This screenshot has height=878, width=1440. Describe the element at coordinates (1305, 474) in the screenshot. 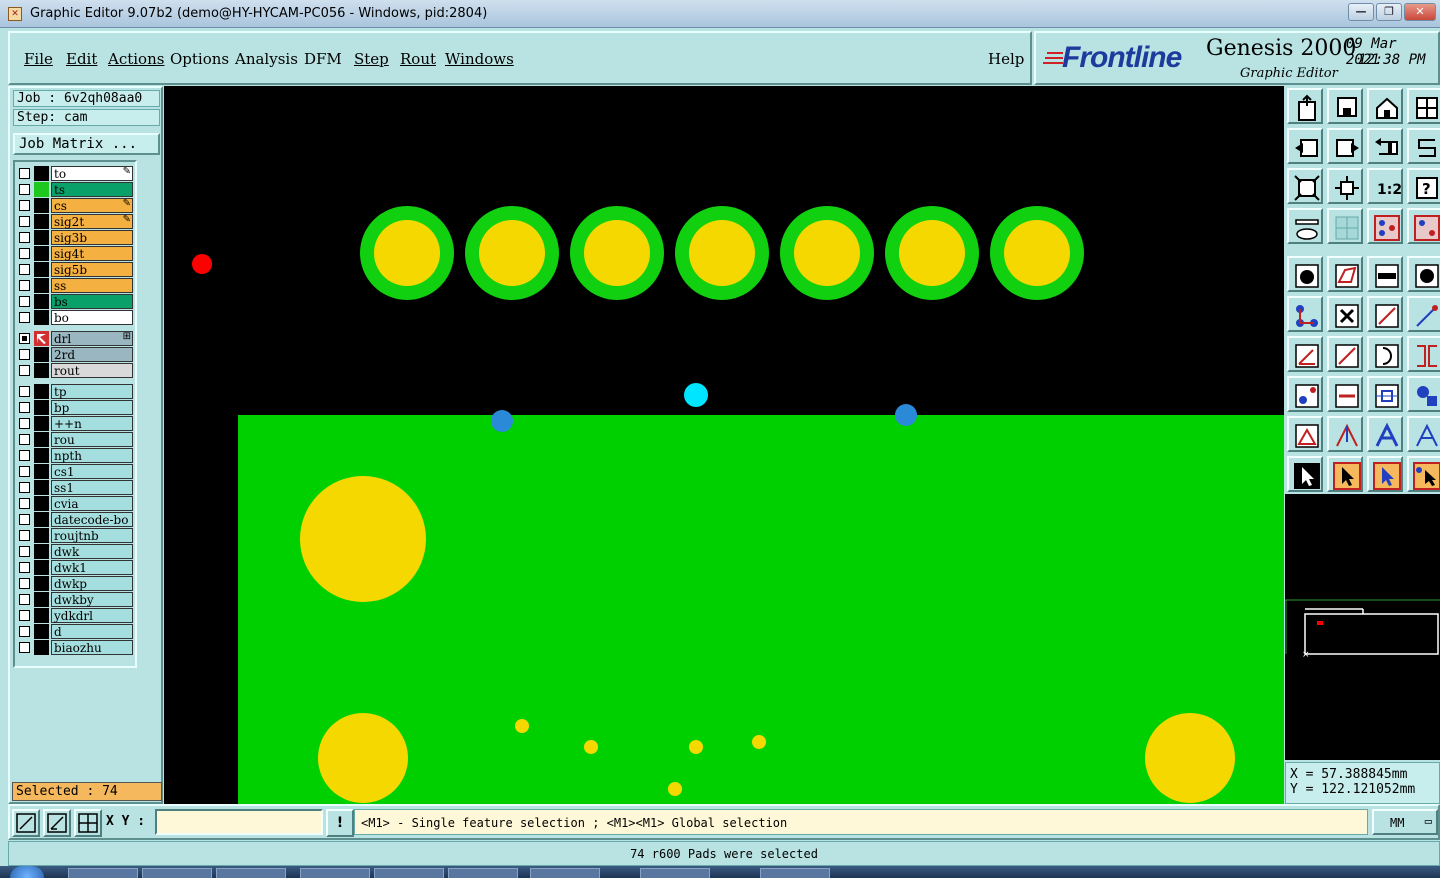

I see `select-arrow-tool` at that location.